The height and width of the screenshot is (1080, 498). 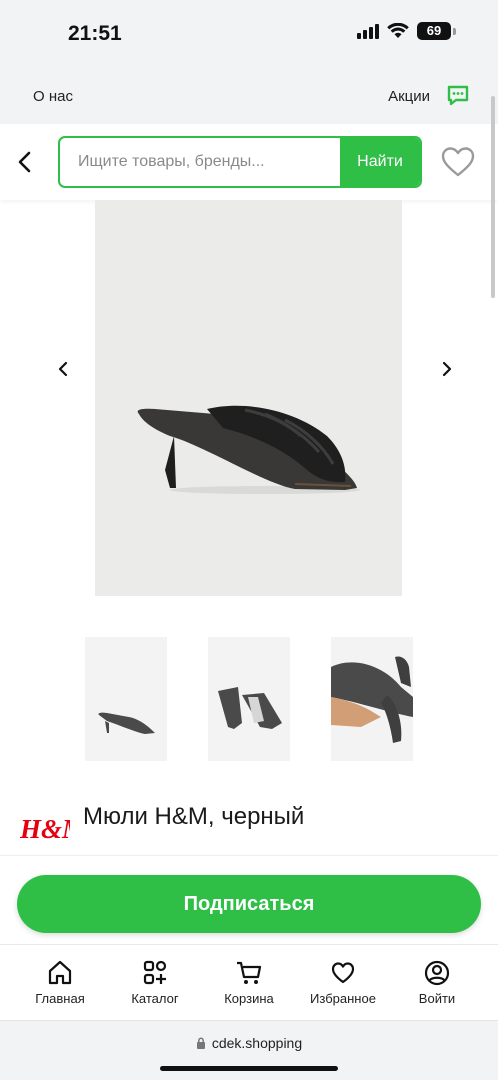 I want to click on hm-brand-logo: H&M, so click(x=45, y=829).